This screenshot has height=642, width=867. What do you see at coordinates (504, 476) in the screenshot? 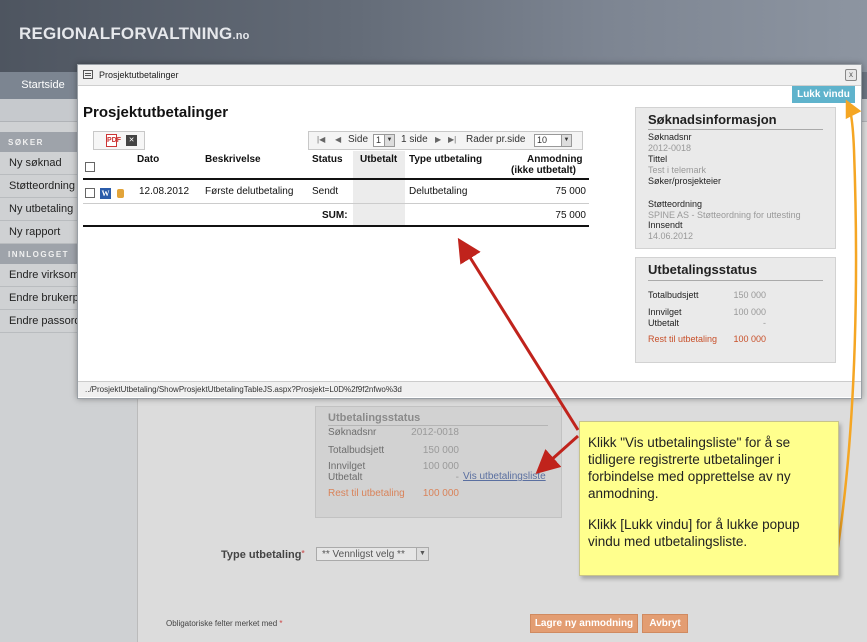
I see `vis-utbetalingsliste-link: Vis utbetalingsliste` at bounding box center [504, 476].